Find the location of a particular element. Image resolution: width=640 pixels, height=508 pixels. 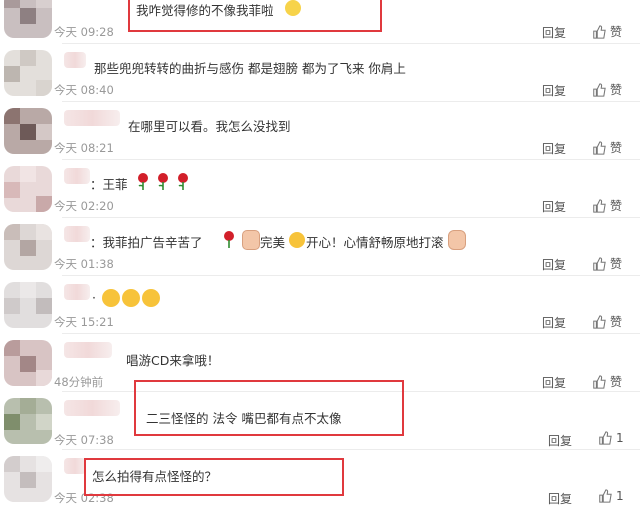

comment-text: ：我菲拍广告辛苦了 is located at coordinates (146, 242).